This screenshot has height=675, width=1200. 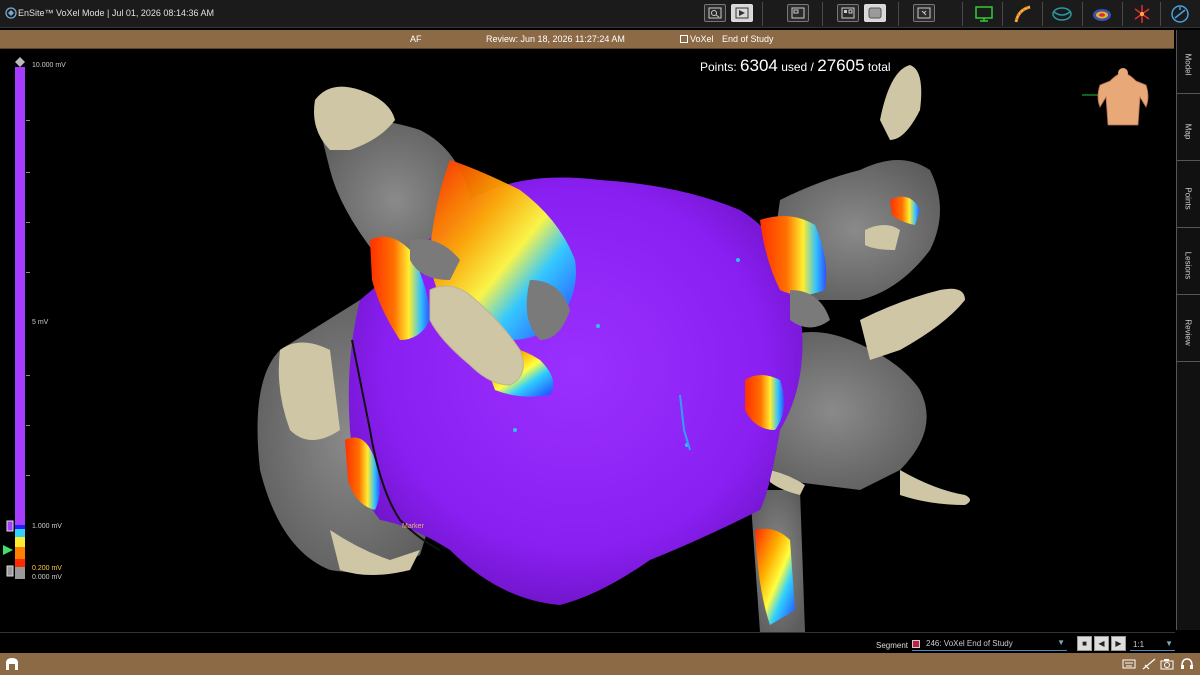 What do you see at coordinates (798, 13) in the screenshot?
I see `layout-icon` at bounding box center [798, 13].